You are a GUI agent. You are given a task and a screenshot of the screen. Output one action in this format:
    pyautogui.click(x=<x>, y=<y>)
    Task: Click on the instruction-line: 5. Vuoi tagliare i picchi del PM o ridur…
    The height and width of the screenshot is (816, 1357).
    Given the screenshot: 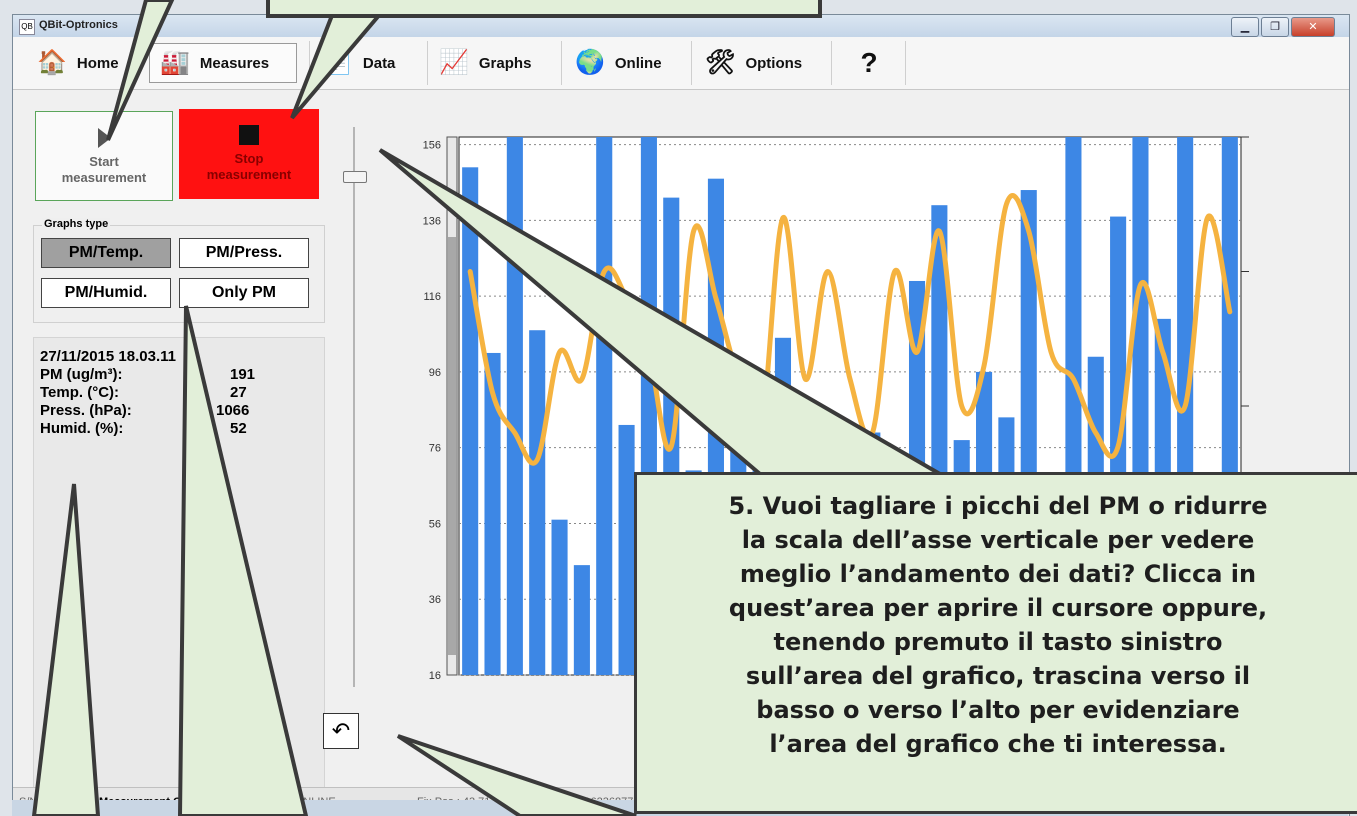 What is the action you would take?
    pyautogui.click(x=998, y=506)
    